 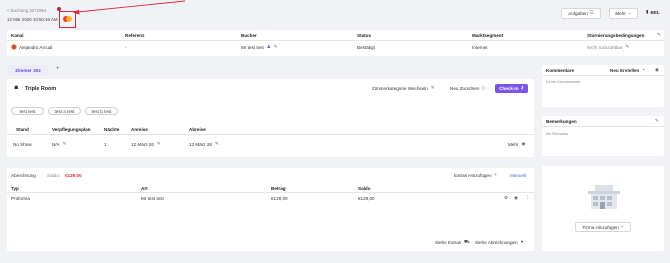 I want to click on add-company-button: Firma Hinzufügen +, so click(x=603, y=227).